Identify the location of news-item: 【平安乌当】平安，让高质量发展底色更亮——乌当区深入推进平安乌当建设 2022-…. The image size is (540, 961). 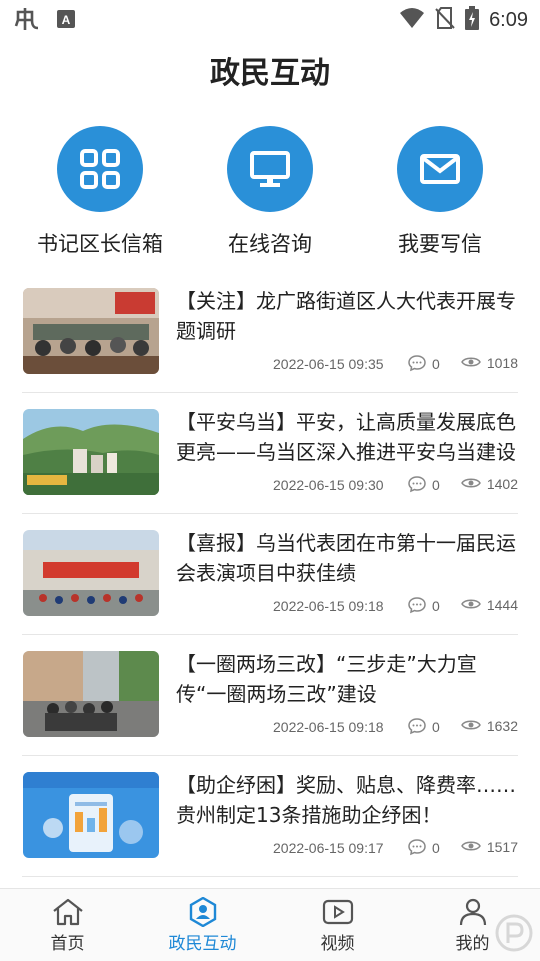
(270, 453).